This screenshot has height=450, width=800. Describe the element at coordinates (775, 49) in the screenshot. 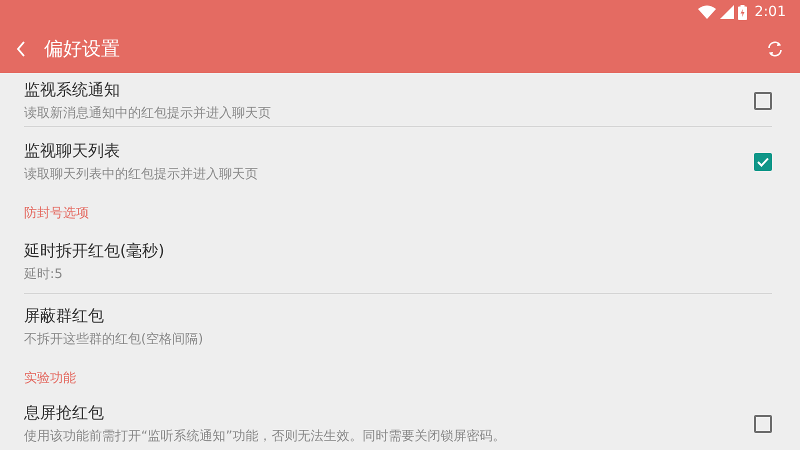

I see `refresh-icon` at that location.